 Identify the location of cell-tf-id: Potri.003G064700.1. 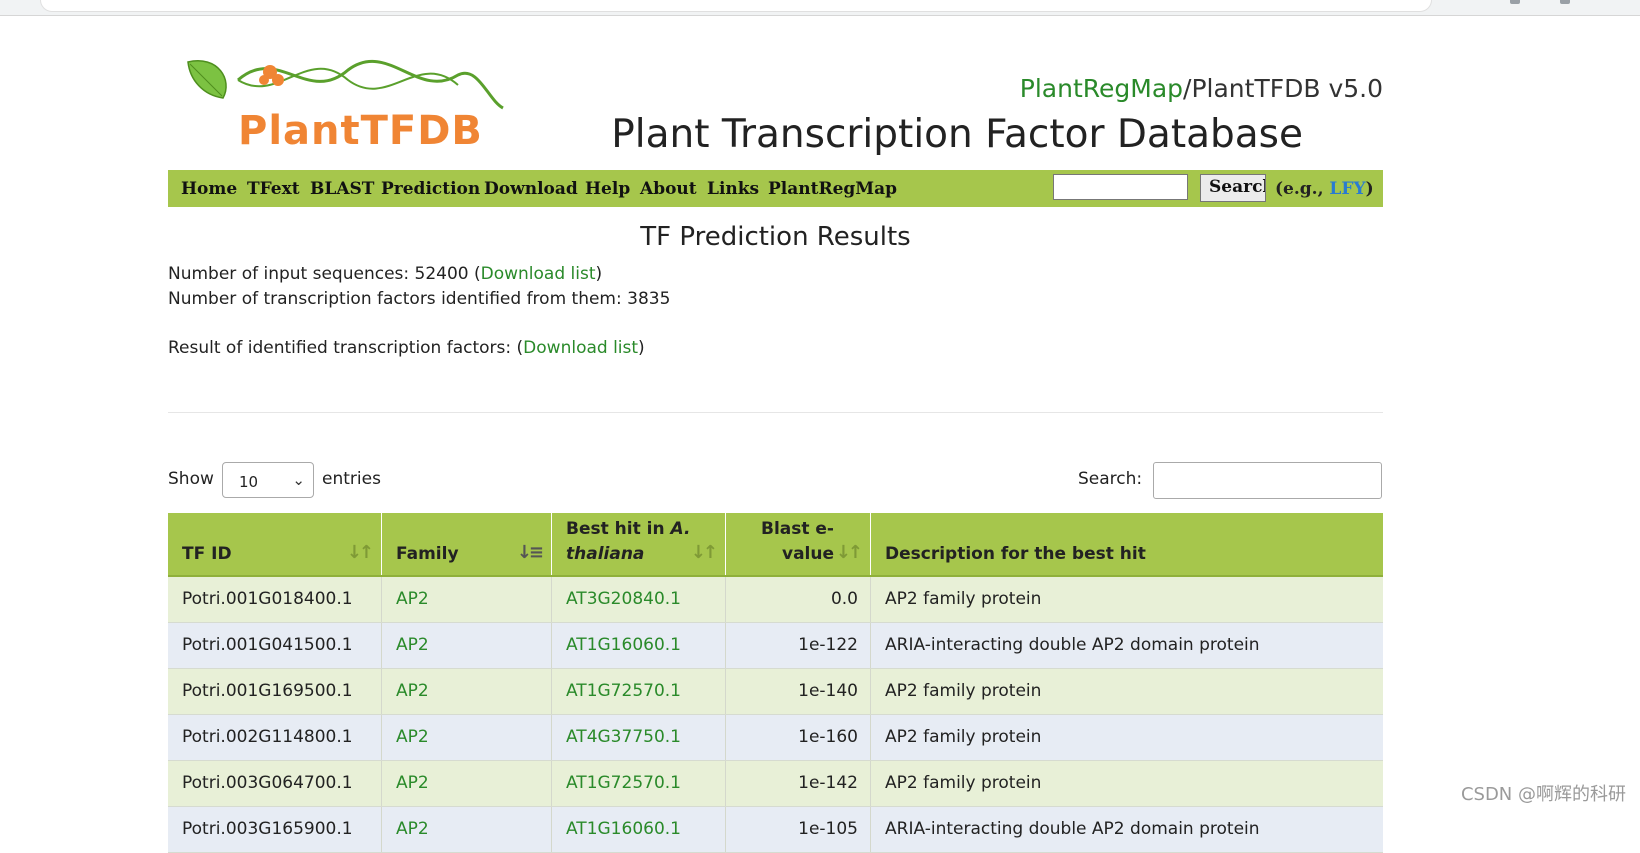
(275, 783).